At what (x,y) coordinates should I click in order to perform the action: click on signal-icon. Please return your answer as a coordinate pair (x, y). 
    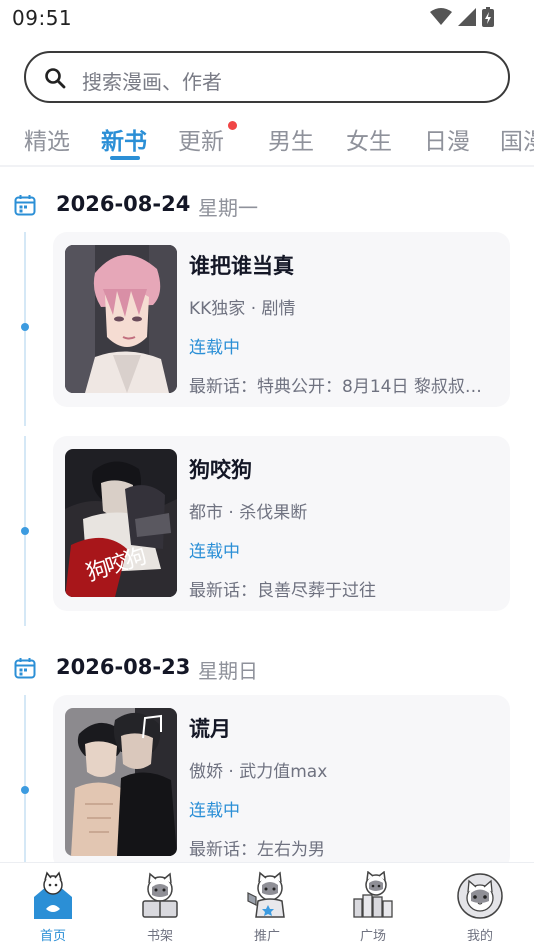
    Looking at the image, I should click on (467, 17).